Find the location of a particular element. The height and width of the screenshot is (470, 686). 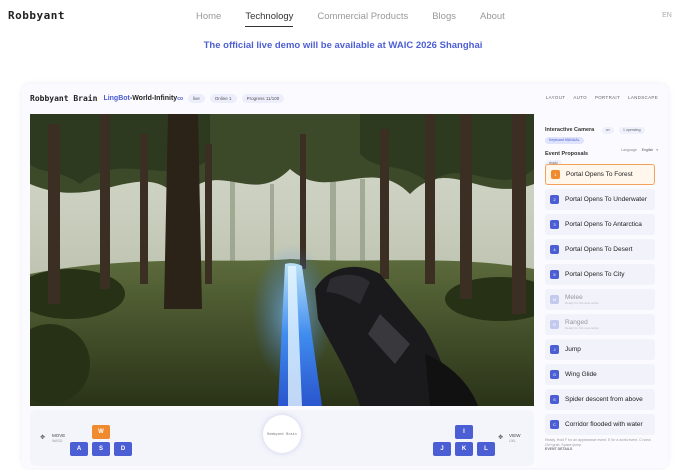

event-number-badge: C is located at coordinates (554, 424).